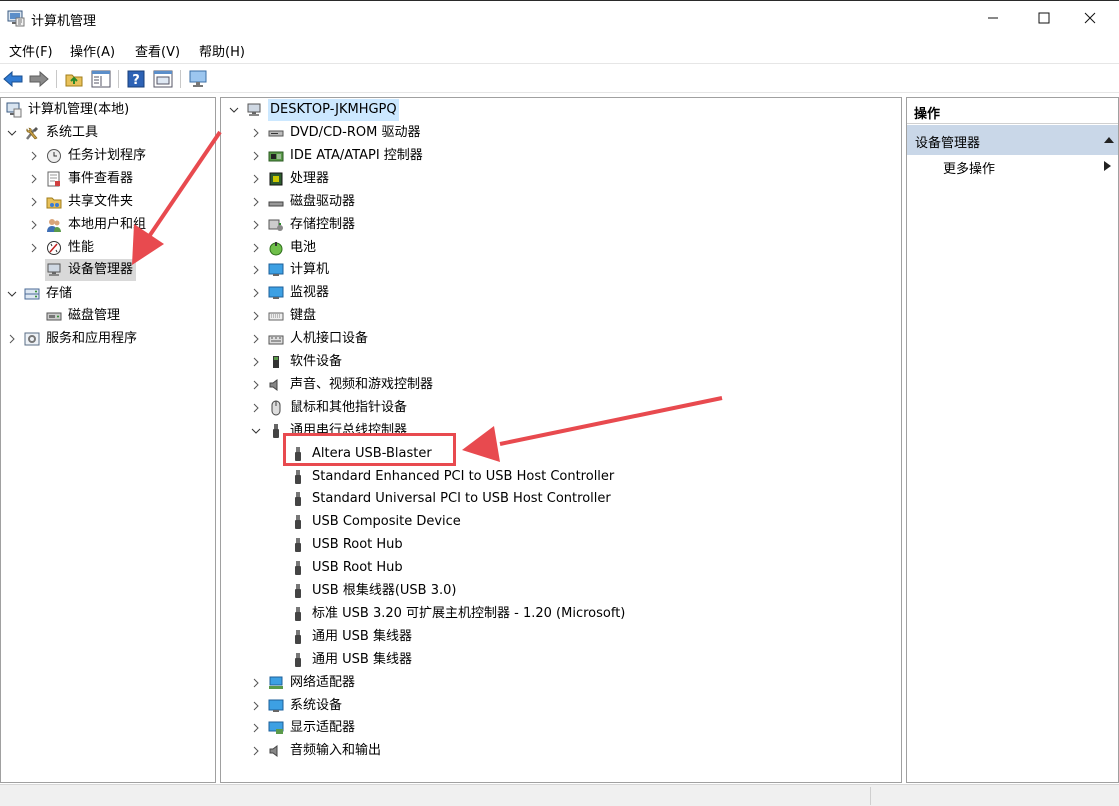 The image size is (1119, 806). What do you see at coordinates (60, 248) in the screenshot?
I see `tree-item-performance: 性能` at bounding box center [60, 248].